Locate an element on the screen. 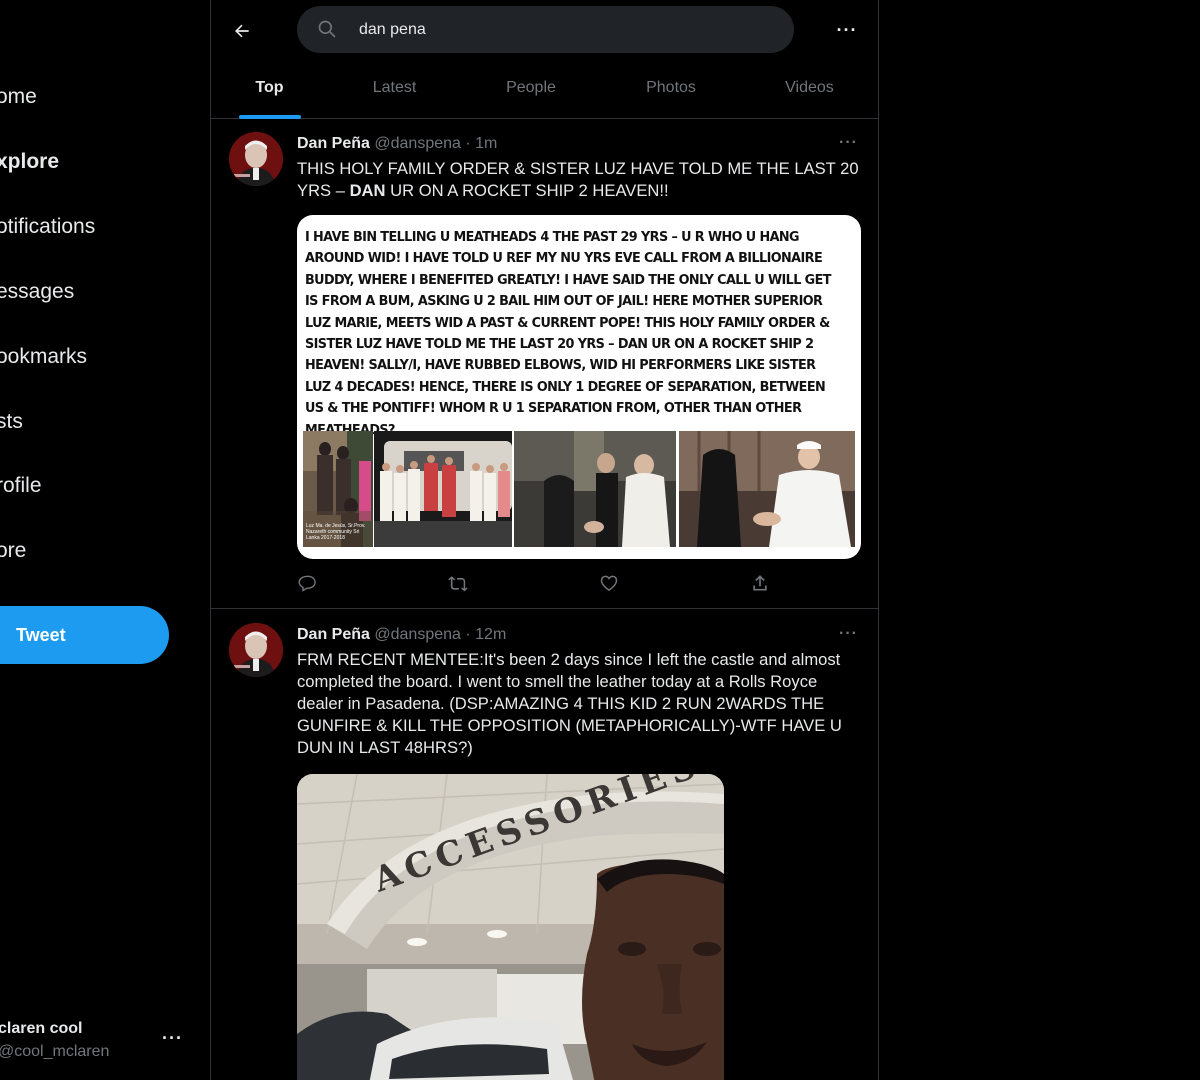  tab-top: Top is located at coordinates (269, 92).